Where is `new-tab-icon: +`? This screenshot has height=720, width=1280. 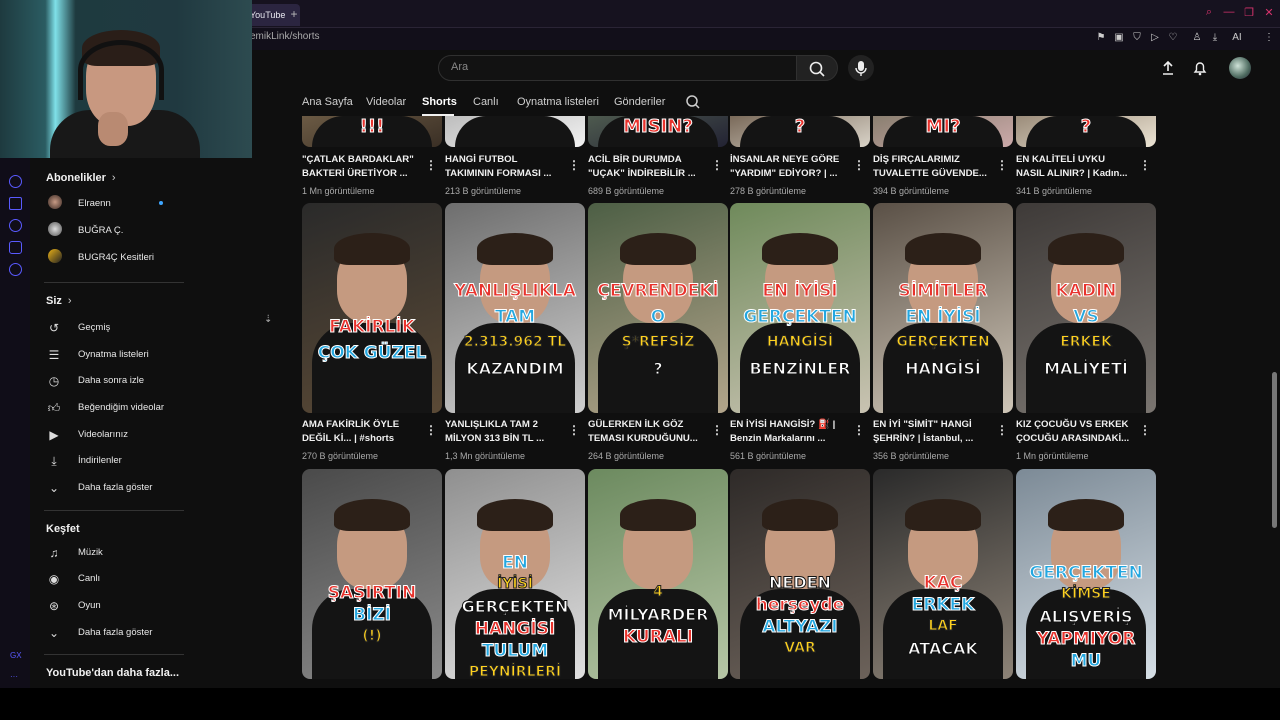
new-tab-icon: + is located at coordinates (294, 14).